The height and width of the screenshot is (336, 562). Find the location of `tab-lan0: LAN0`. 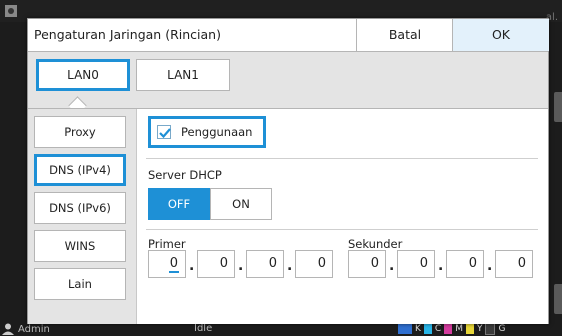

tab-lan0: LAN0 is located at coordinates (83, 75).